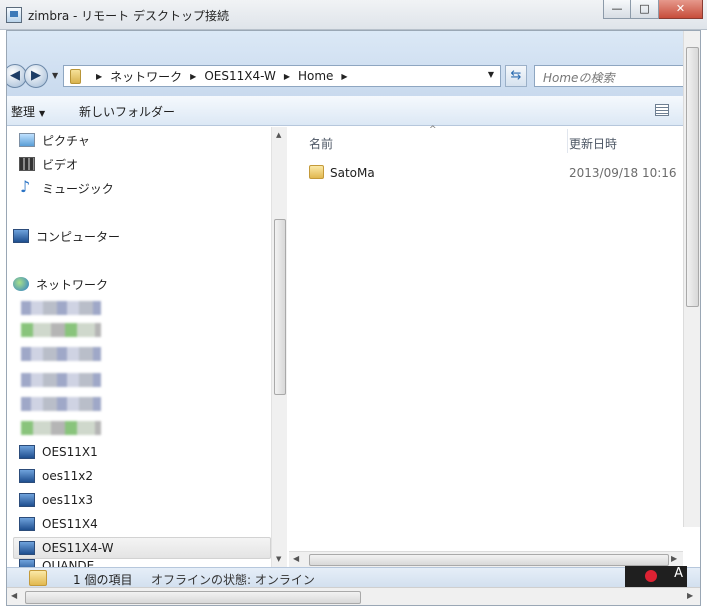 Image resolution: width=707 pixels, height=612 pixels. Describe the element at coordinates (70, 452) in the screenshot. I see `nav-item-label: OES11X1` at that location.